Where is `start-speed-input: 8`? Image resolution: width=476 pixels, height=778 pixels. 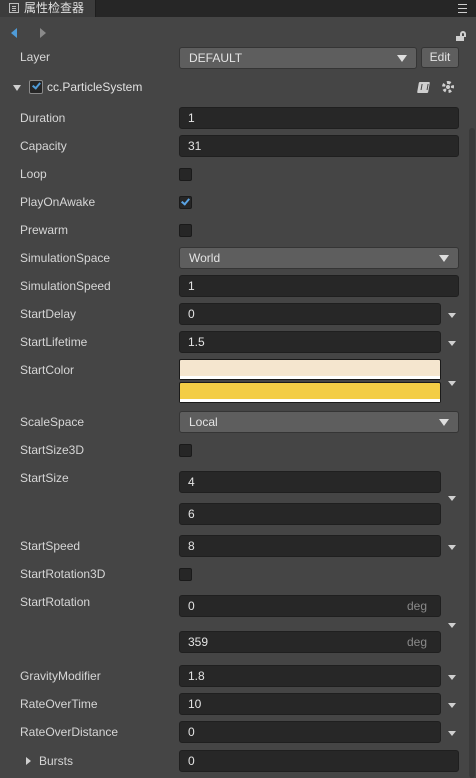
start-speed-input: 8 is located at coordinates (310, 546).